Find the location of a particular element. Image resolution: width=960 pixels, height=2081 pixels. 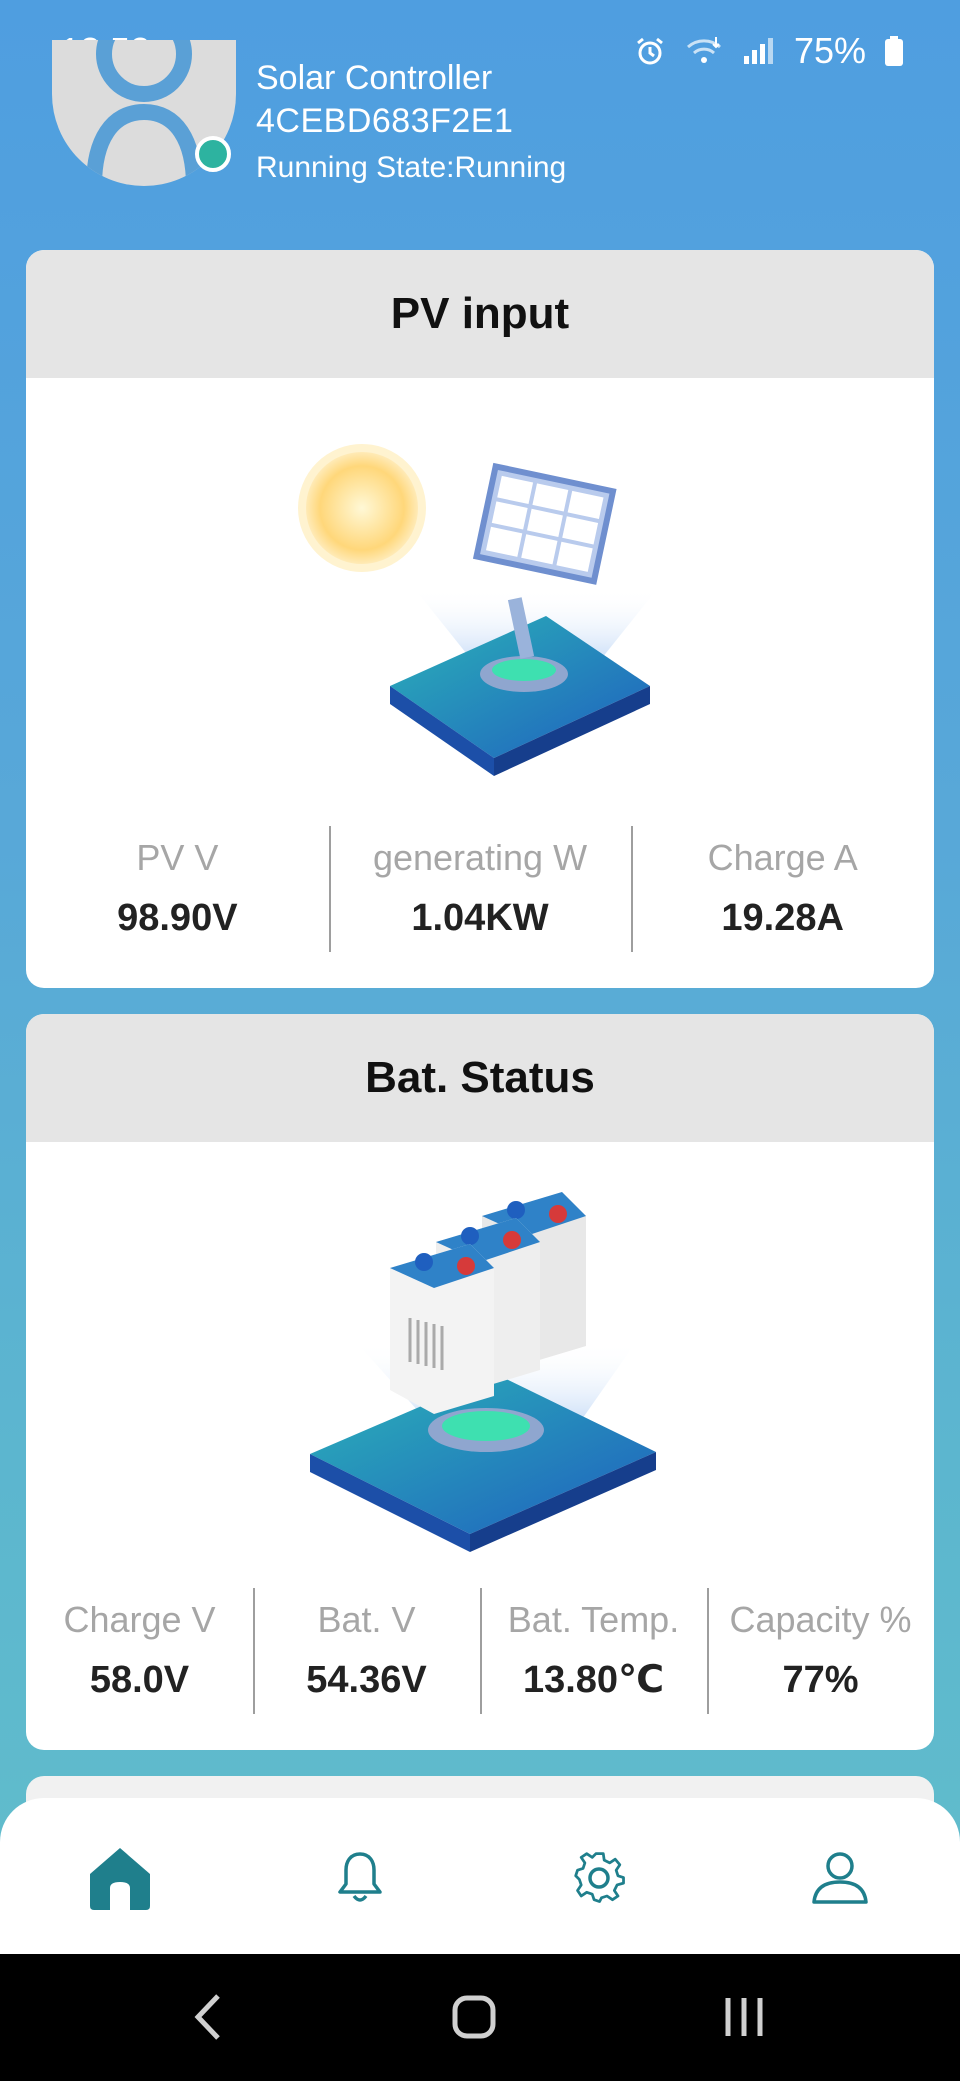

stat-value: 58.0V is located at coordinates (139, 1680).